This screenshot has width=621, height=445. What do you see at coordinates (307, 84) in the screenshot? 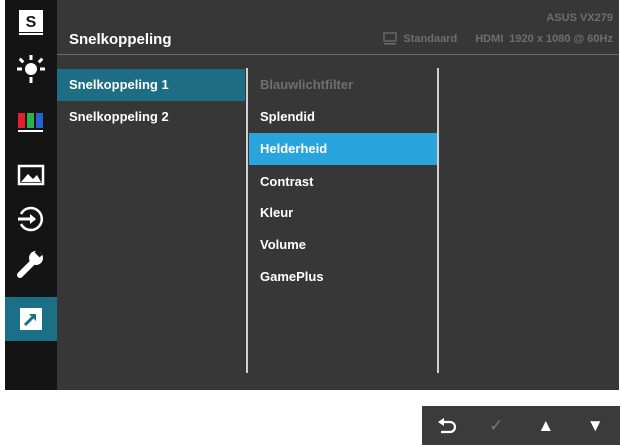
I see `option-blue-light-filter: Blauwlichtfilter` at bounding box center [307, 84].